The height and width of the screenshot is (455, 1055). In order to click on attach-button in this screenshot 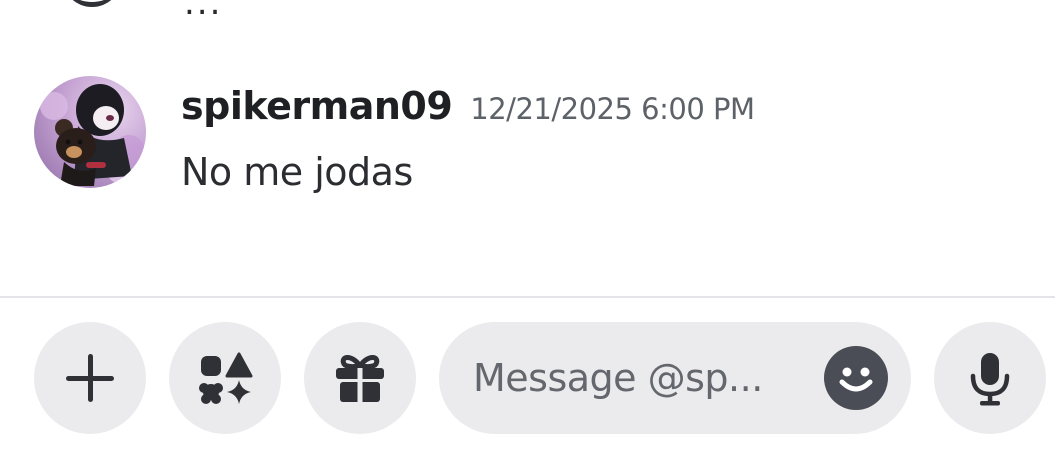, I will do `click(90, 378)`.